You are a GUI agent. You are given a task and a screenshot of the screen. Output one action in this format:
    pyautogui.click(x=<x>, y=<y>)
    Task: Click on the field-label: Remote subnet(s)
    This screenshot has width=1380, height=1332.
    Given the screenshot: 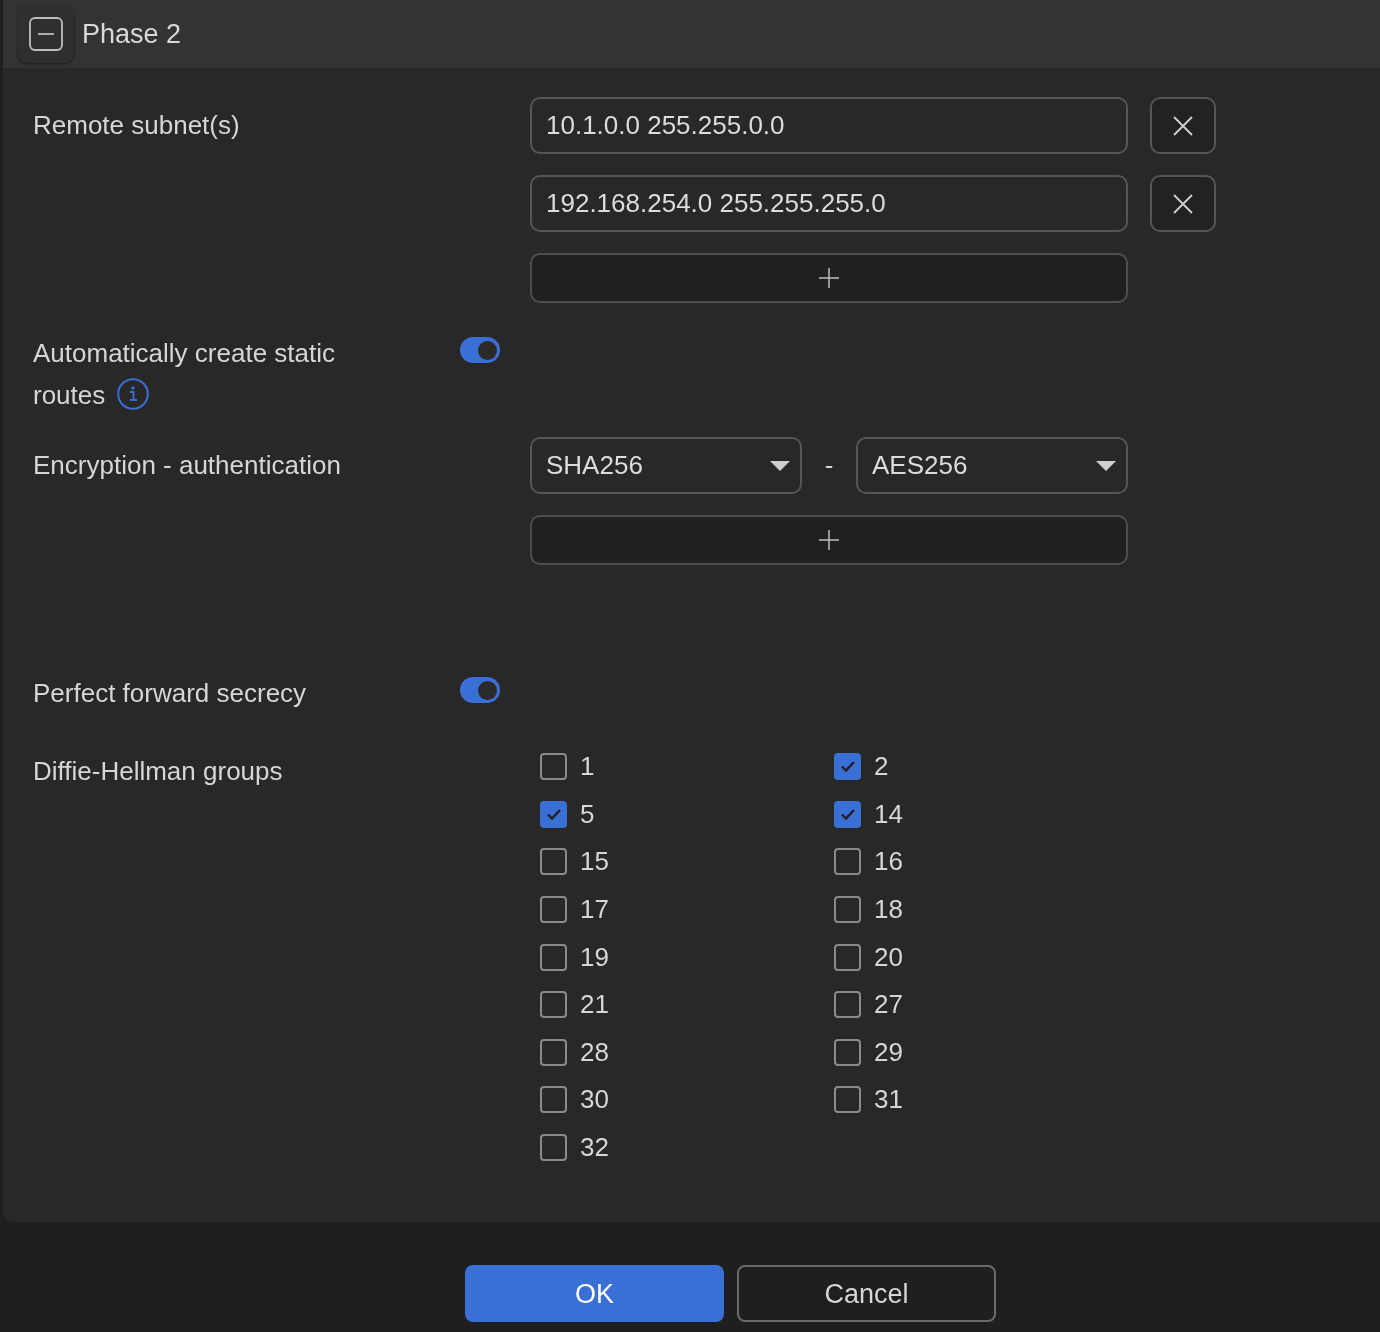 What is the action you would take?
    pyautogui.click(x=136, y=125)
    